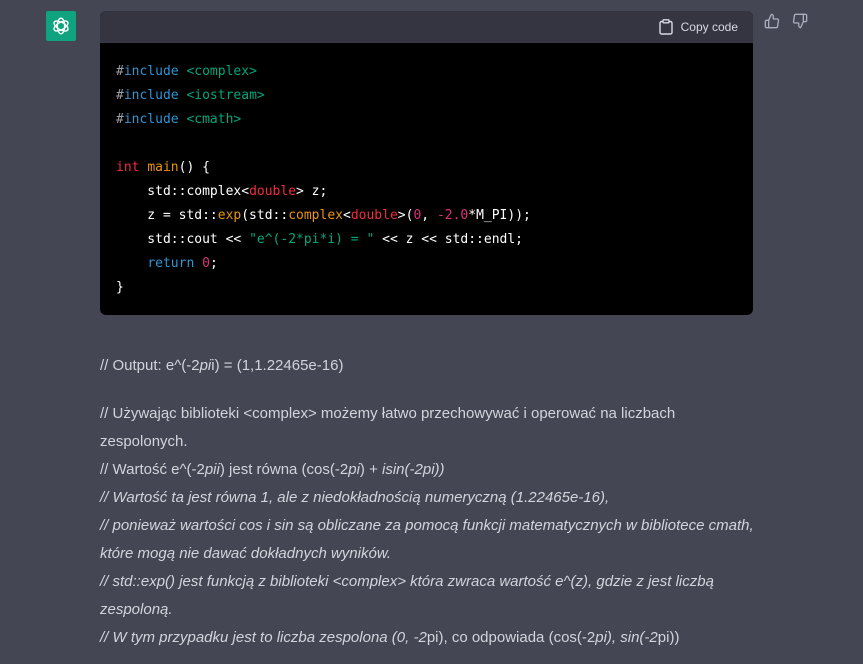 Image resolution: width=863 pixels, height=664 pixels. I want to click on output-line: // Output: e^(-2pii) = (1,1.22465e-16), so click(430, 366).